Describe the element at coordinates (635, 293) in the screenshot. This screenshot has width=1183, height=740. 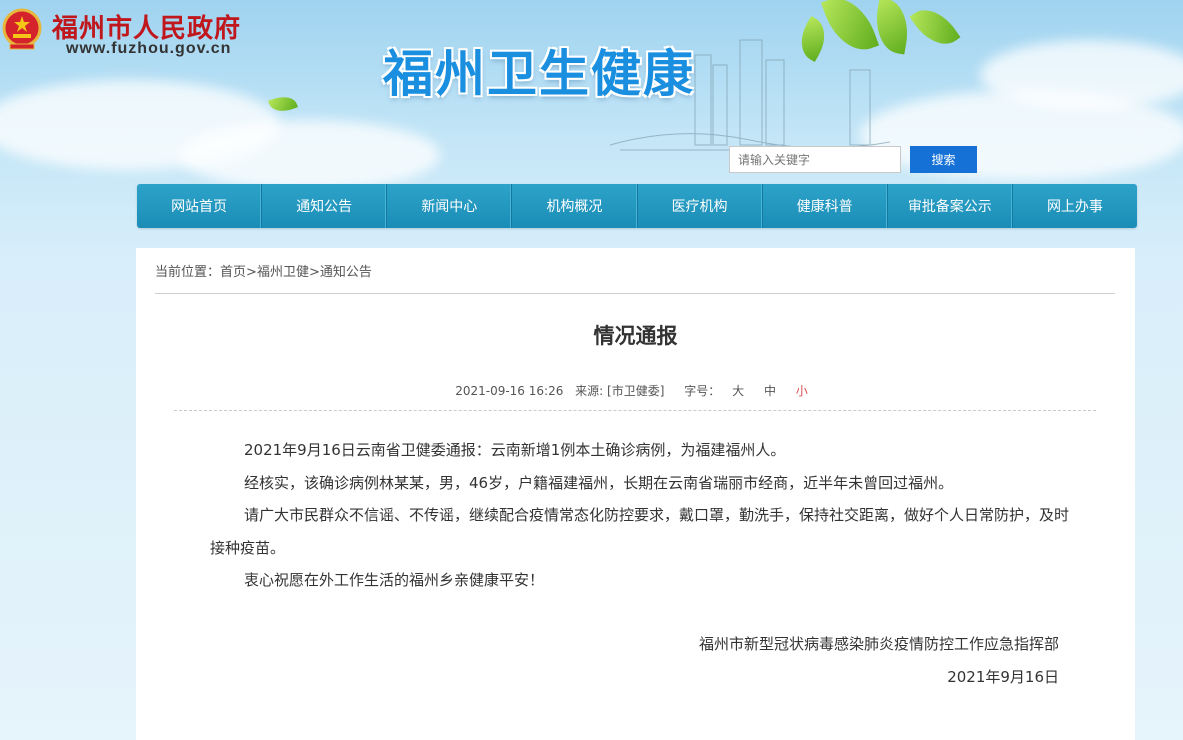
I see `divider` at that location.